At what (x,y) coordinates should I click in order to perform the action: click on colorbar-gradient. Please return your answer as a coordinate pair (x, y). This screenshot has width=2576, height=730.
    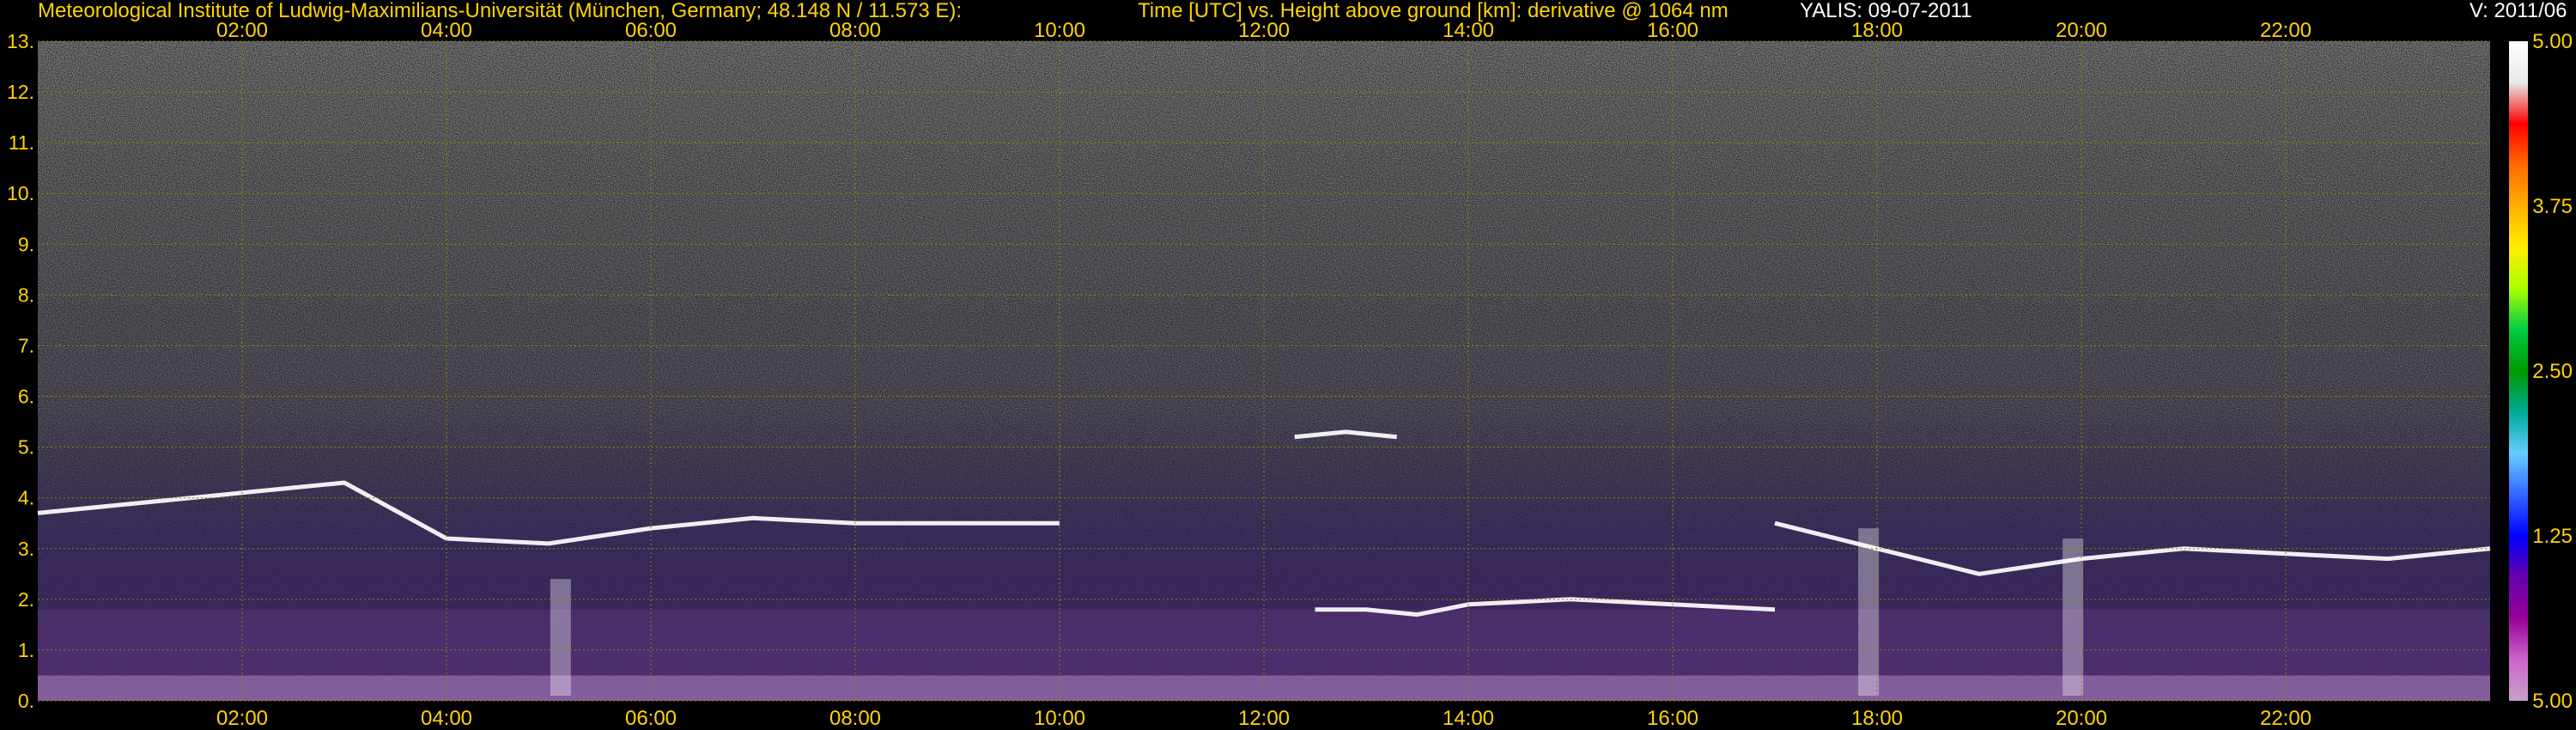
    Looking at the image, I should click on (2518, 371).